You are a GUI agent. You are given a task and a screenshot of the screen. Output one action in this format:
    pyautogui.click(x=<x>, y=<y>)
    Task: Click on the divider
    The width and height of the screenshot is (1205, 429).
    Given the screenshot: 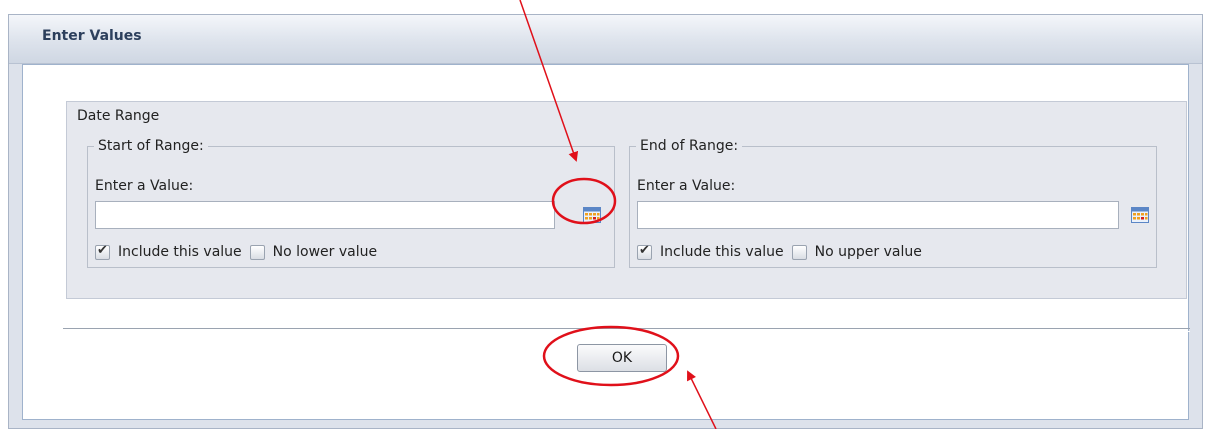 What is the action you would take?
    pyautogui.click(x=626, y=330)
    